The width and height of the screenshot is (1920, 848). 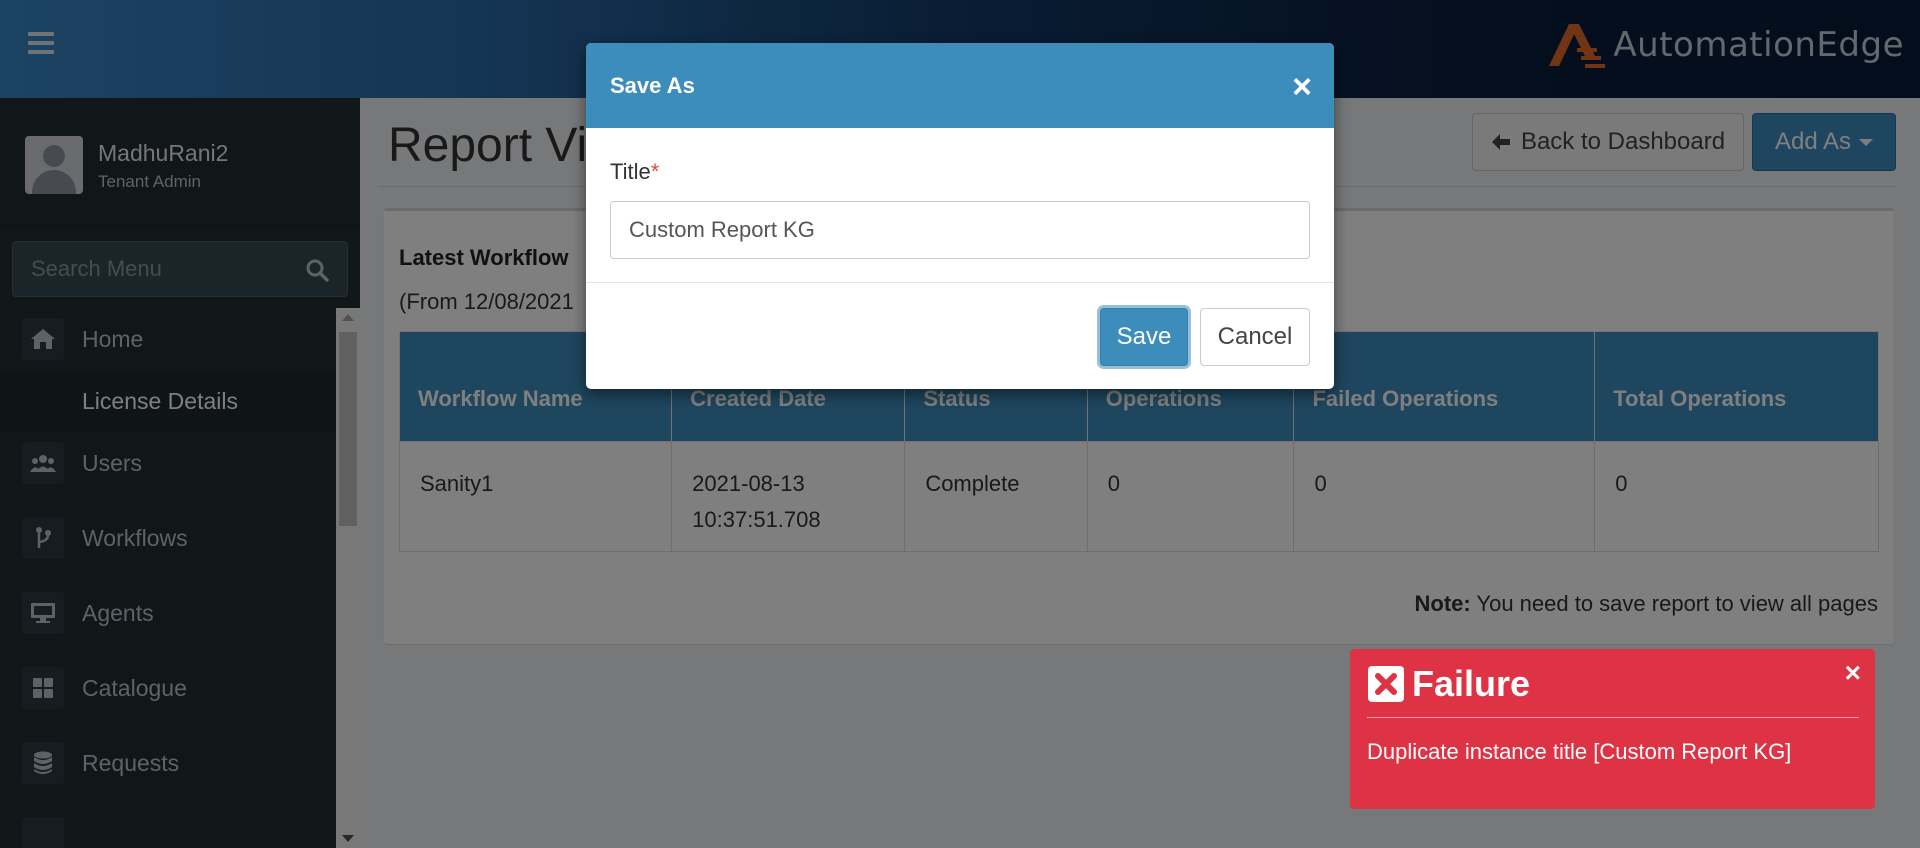 I want to click on title-field-label: Title*, so click(x=634, y=172).